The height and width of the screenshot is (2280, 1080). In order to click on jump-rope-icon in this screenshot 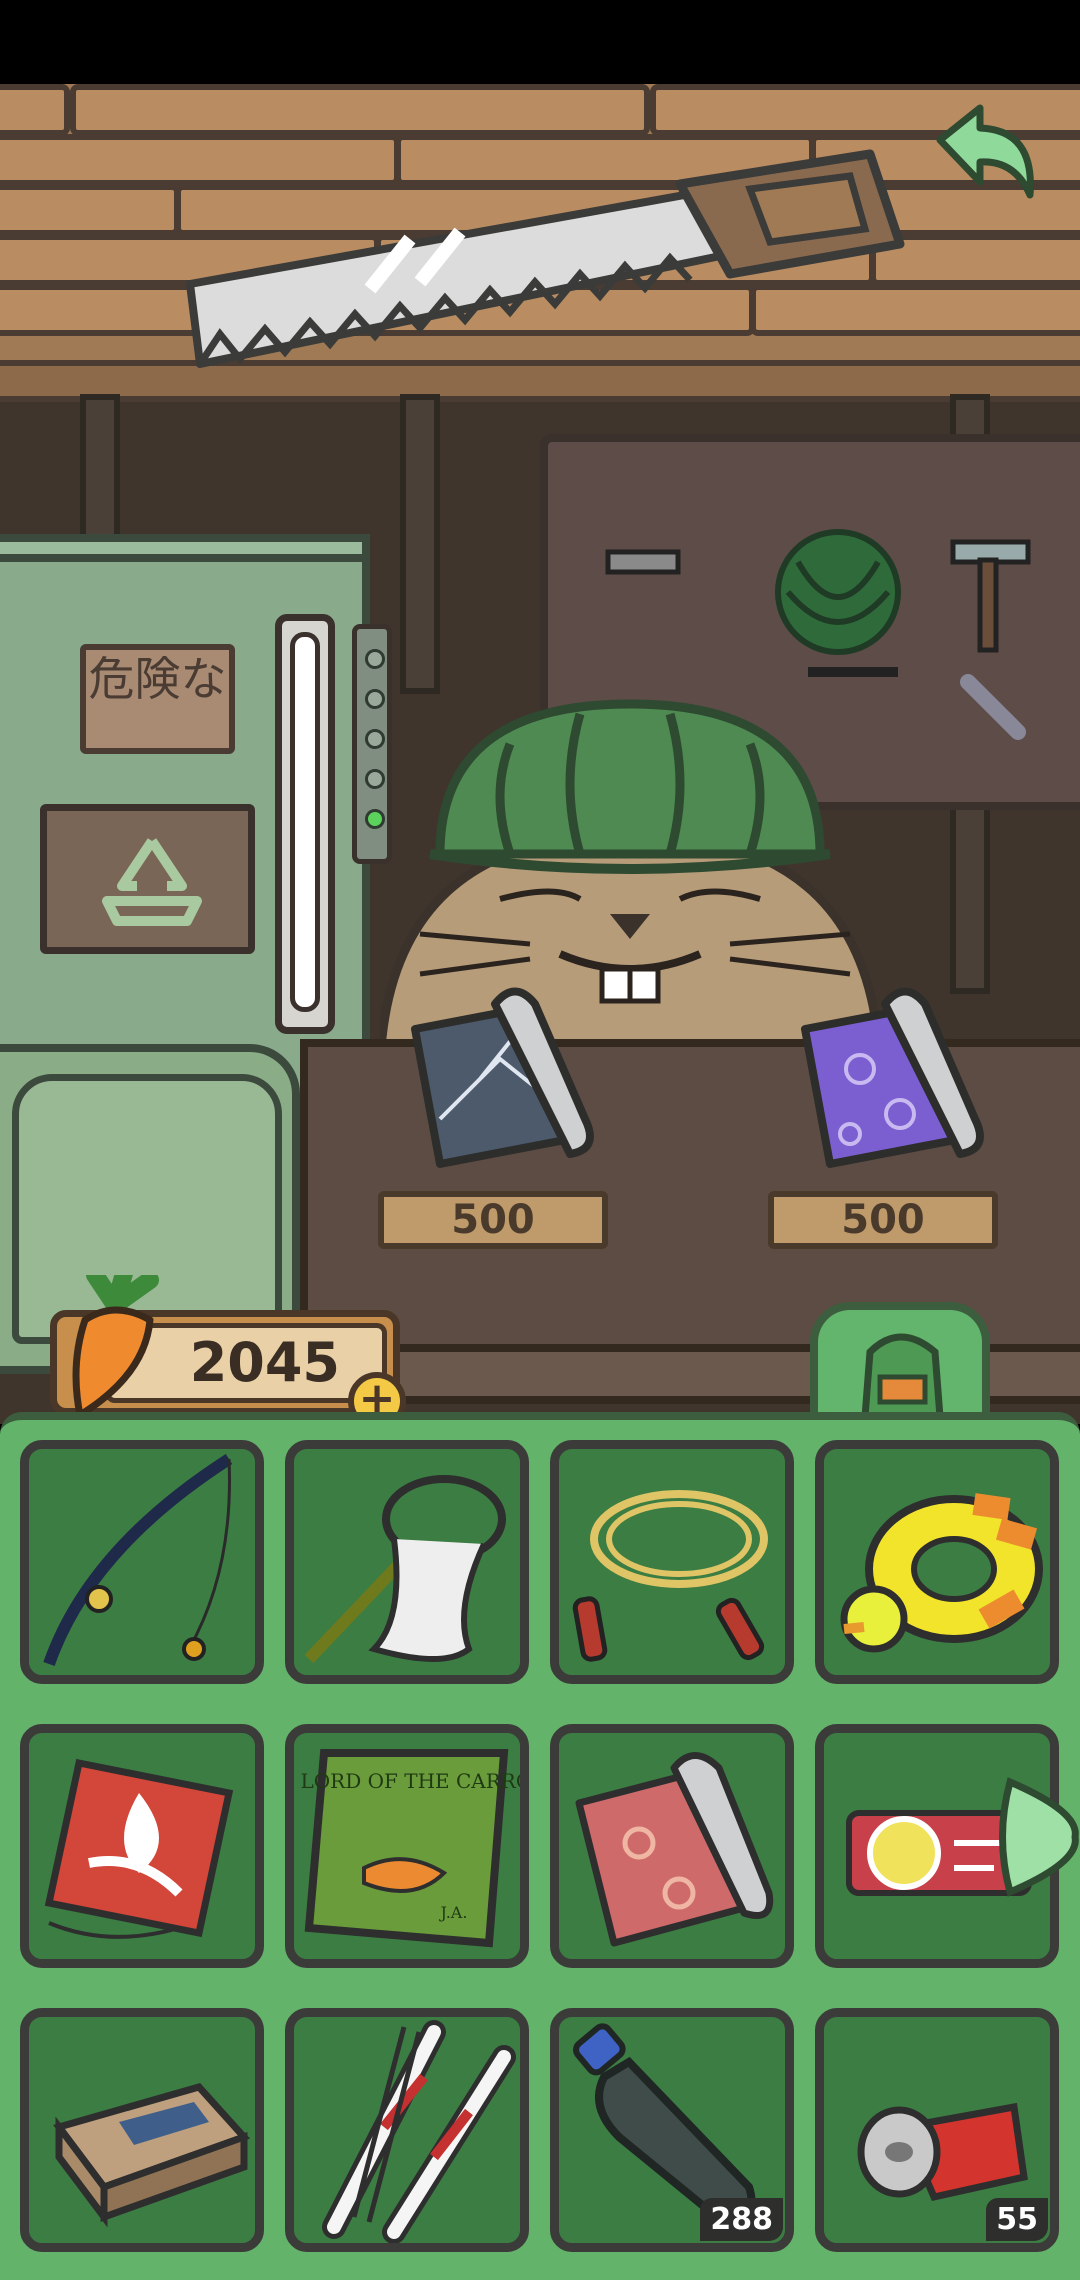, I will do `click(670, 1576)`.